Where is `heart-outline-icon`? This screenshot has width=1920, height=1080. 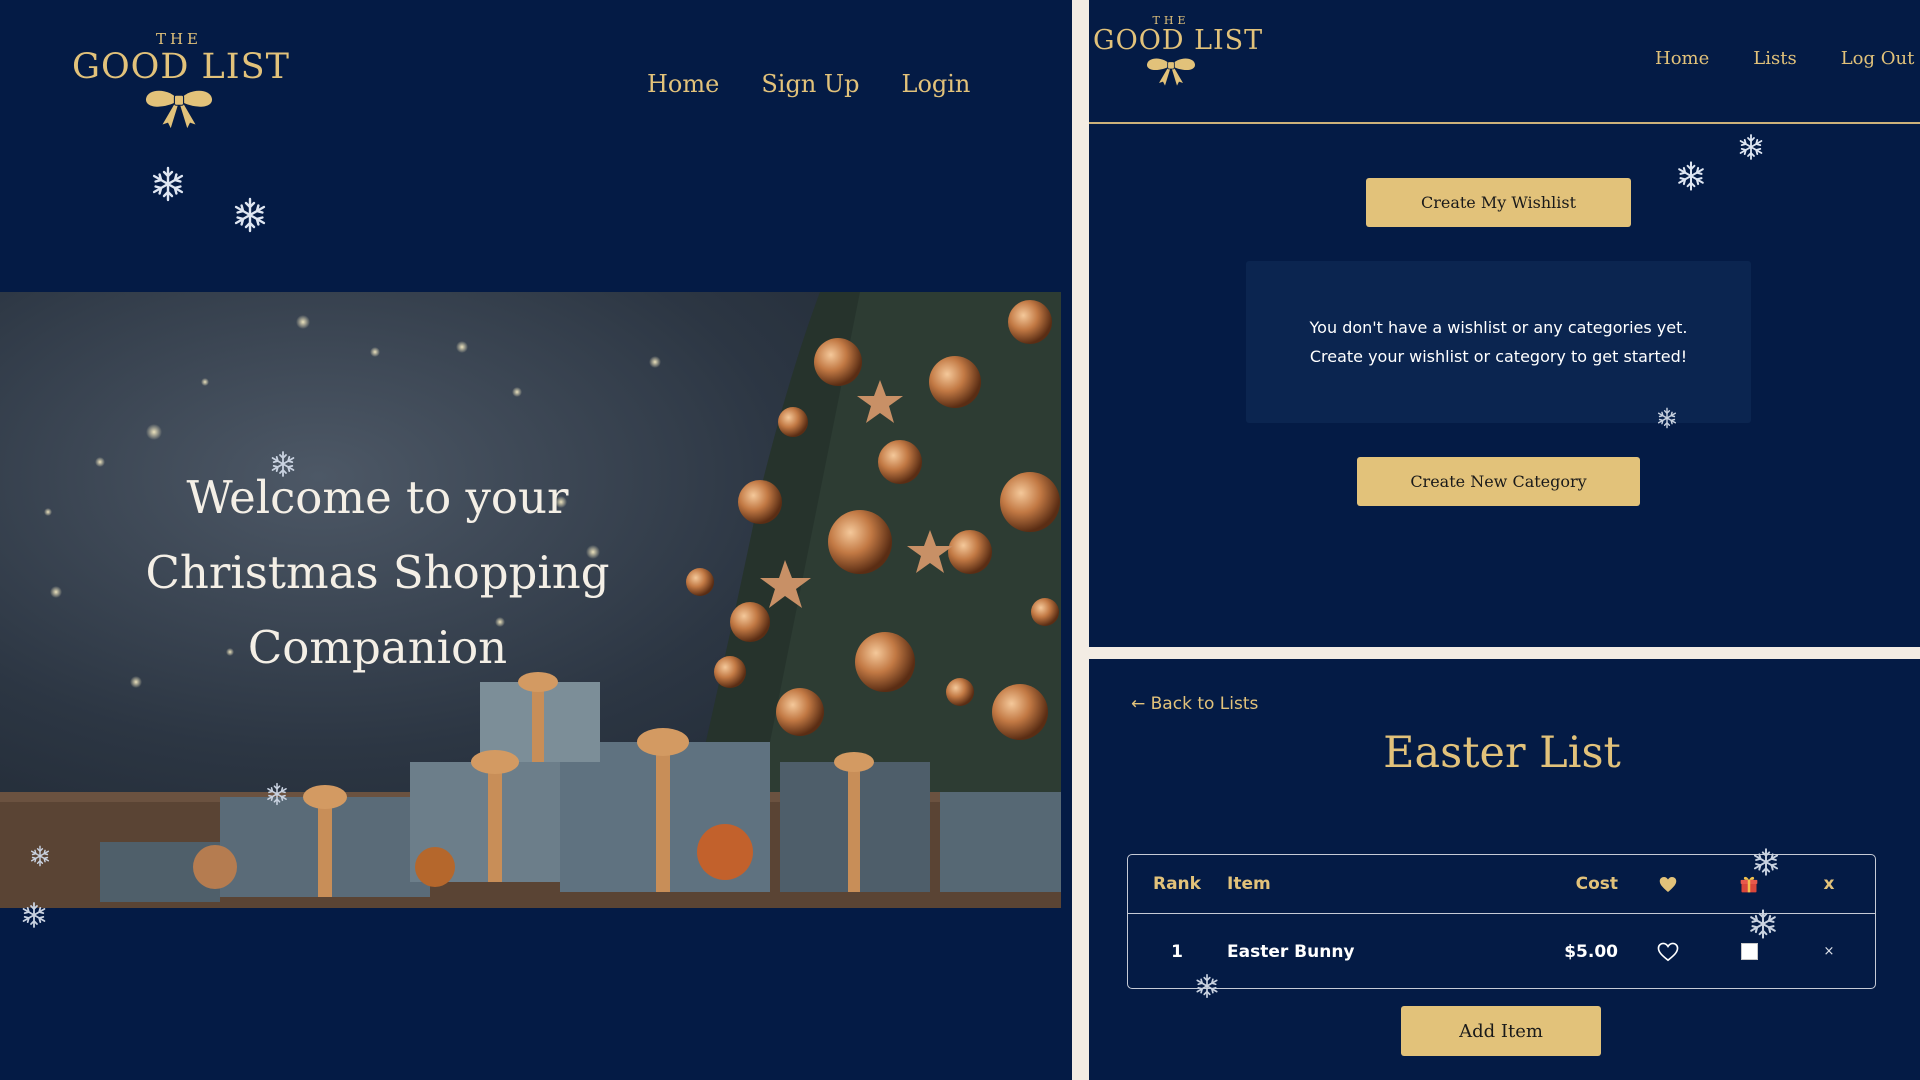
heart-outline-icon is located at coordinates (1668, 951).